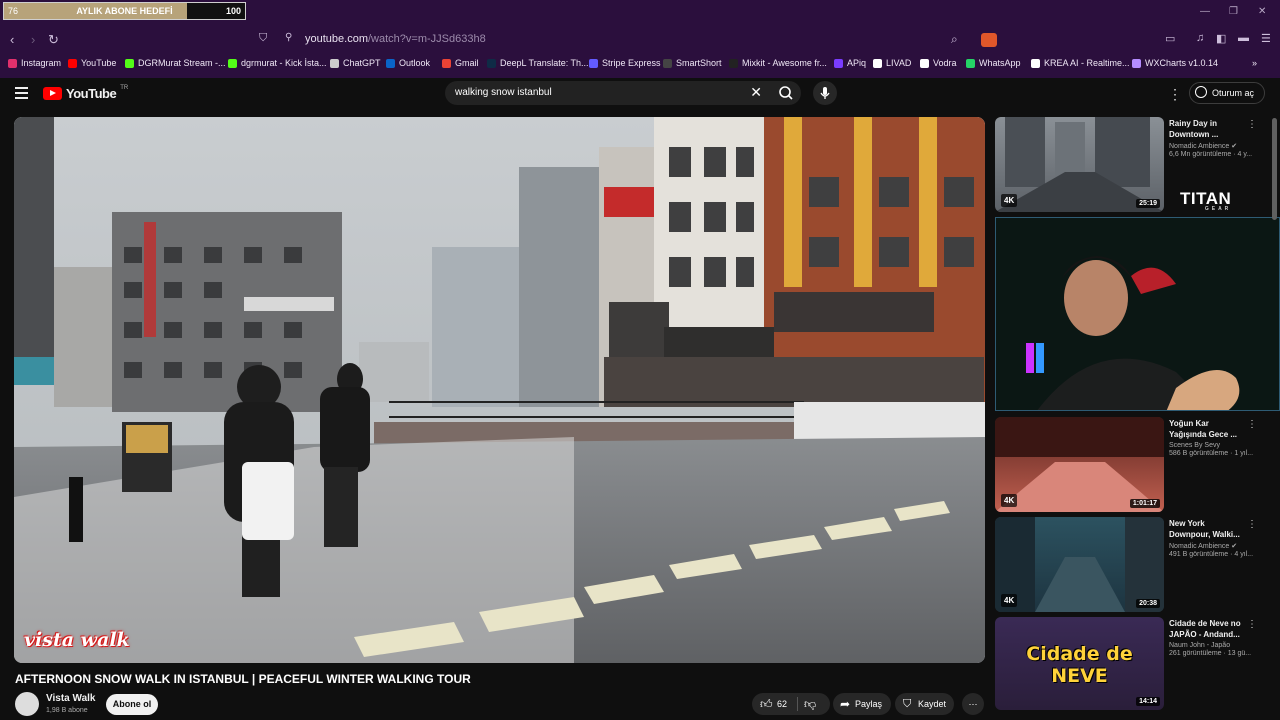 The image size is (1280, 720). I want to click on settings-menu-icon: ⋮, so click(1175, 94).